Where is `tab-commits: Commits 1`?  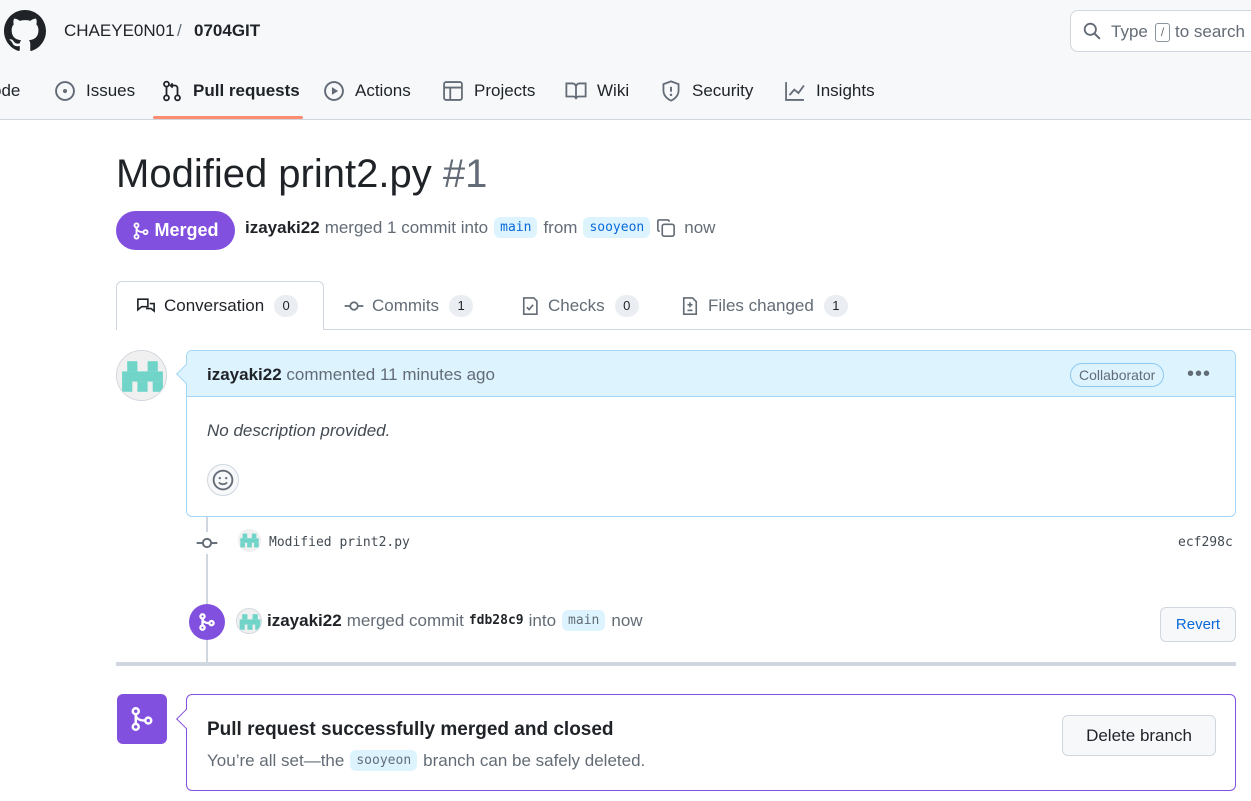
tab-commits: Commits 1 is located at coordinates (409, 306).